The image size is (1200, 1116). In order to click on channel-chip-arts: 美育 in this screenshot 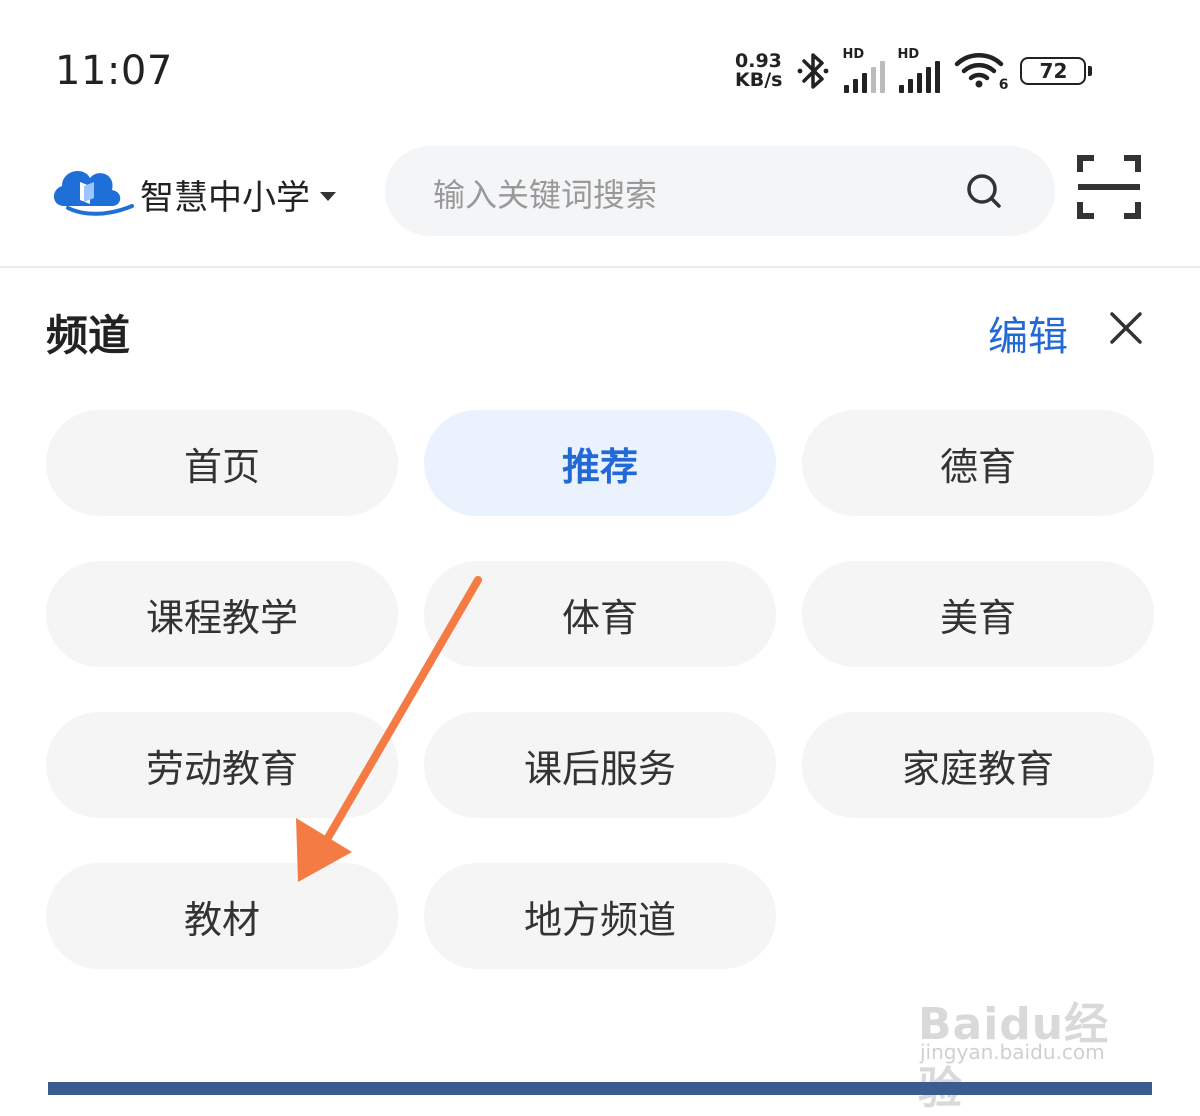, I will do `click(978, 614)`.